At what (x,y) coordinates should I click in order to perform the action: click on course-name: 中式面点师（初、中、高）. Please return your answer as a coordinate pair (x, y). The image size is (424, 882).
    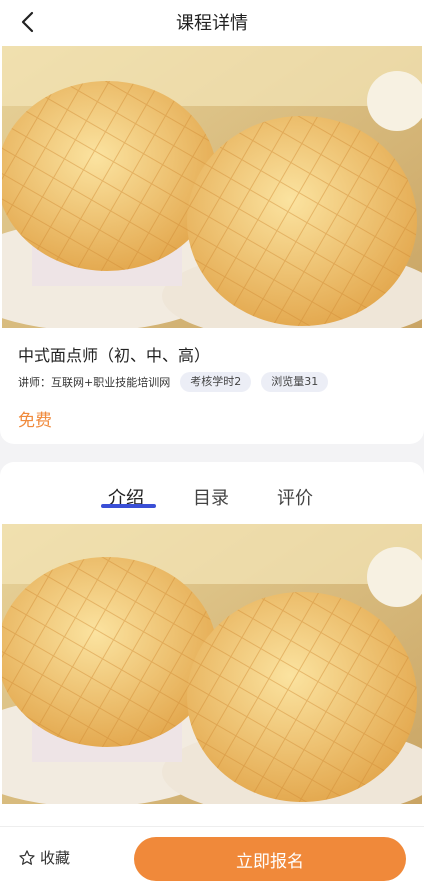
    Looking at the image, I should click on (114, 355).